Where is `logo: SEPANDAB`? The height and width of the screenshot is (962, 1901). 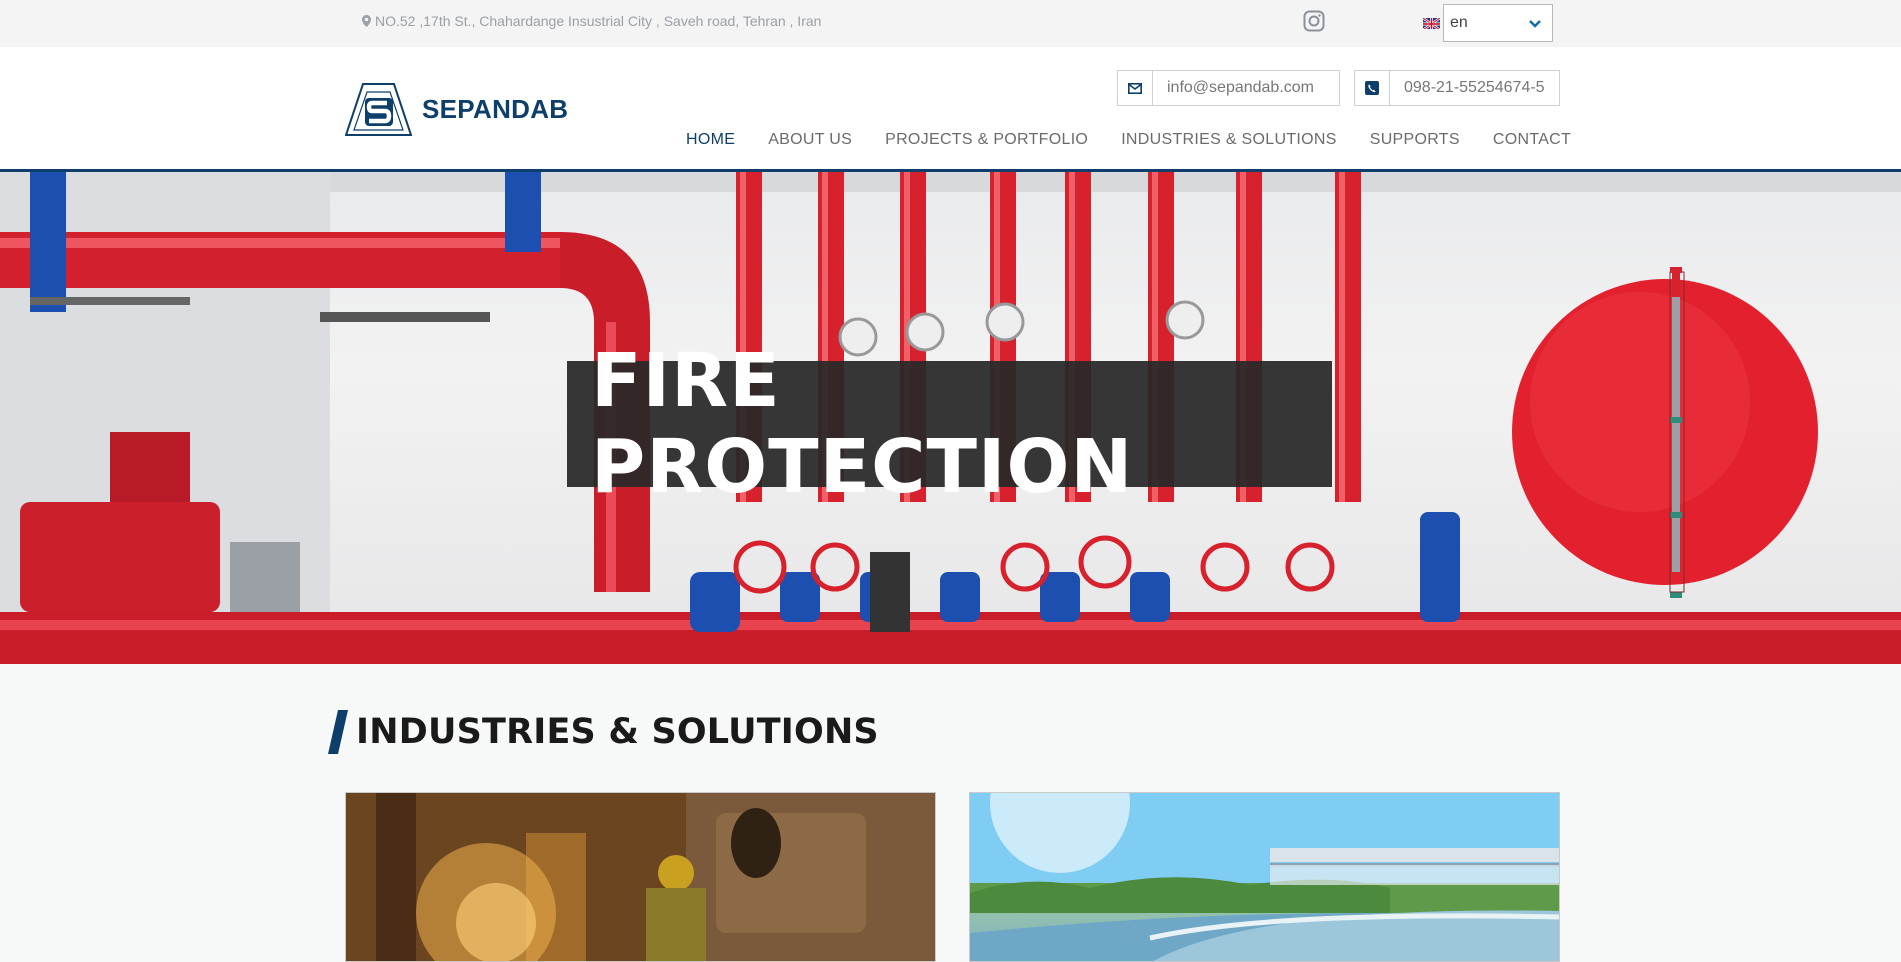 logo: SEPANDAB is located at coordinates (456, 109).